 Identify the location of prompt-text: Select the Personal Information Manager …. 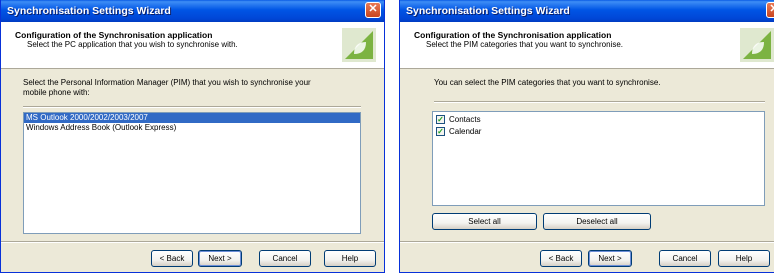
(167, 88).